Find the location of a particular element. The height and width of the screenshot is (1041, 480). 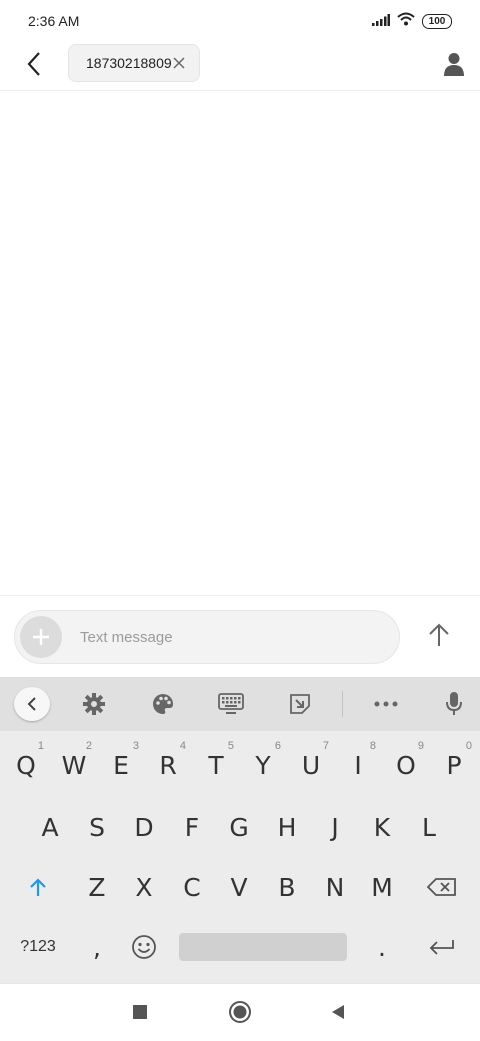

key-l: L is located at coordinates (429, 827).